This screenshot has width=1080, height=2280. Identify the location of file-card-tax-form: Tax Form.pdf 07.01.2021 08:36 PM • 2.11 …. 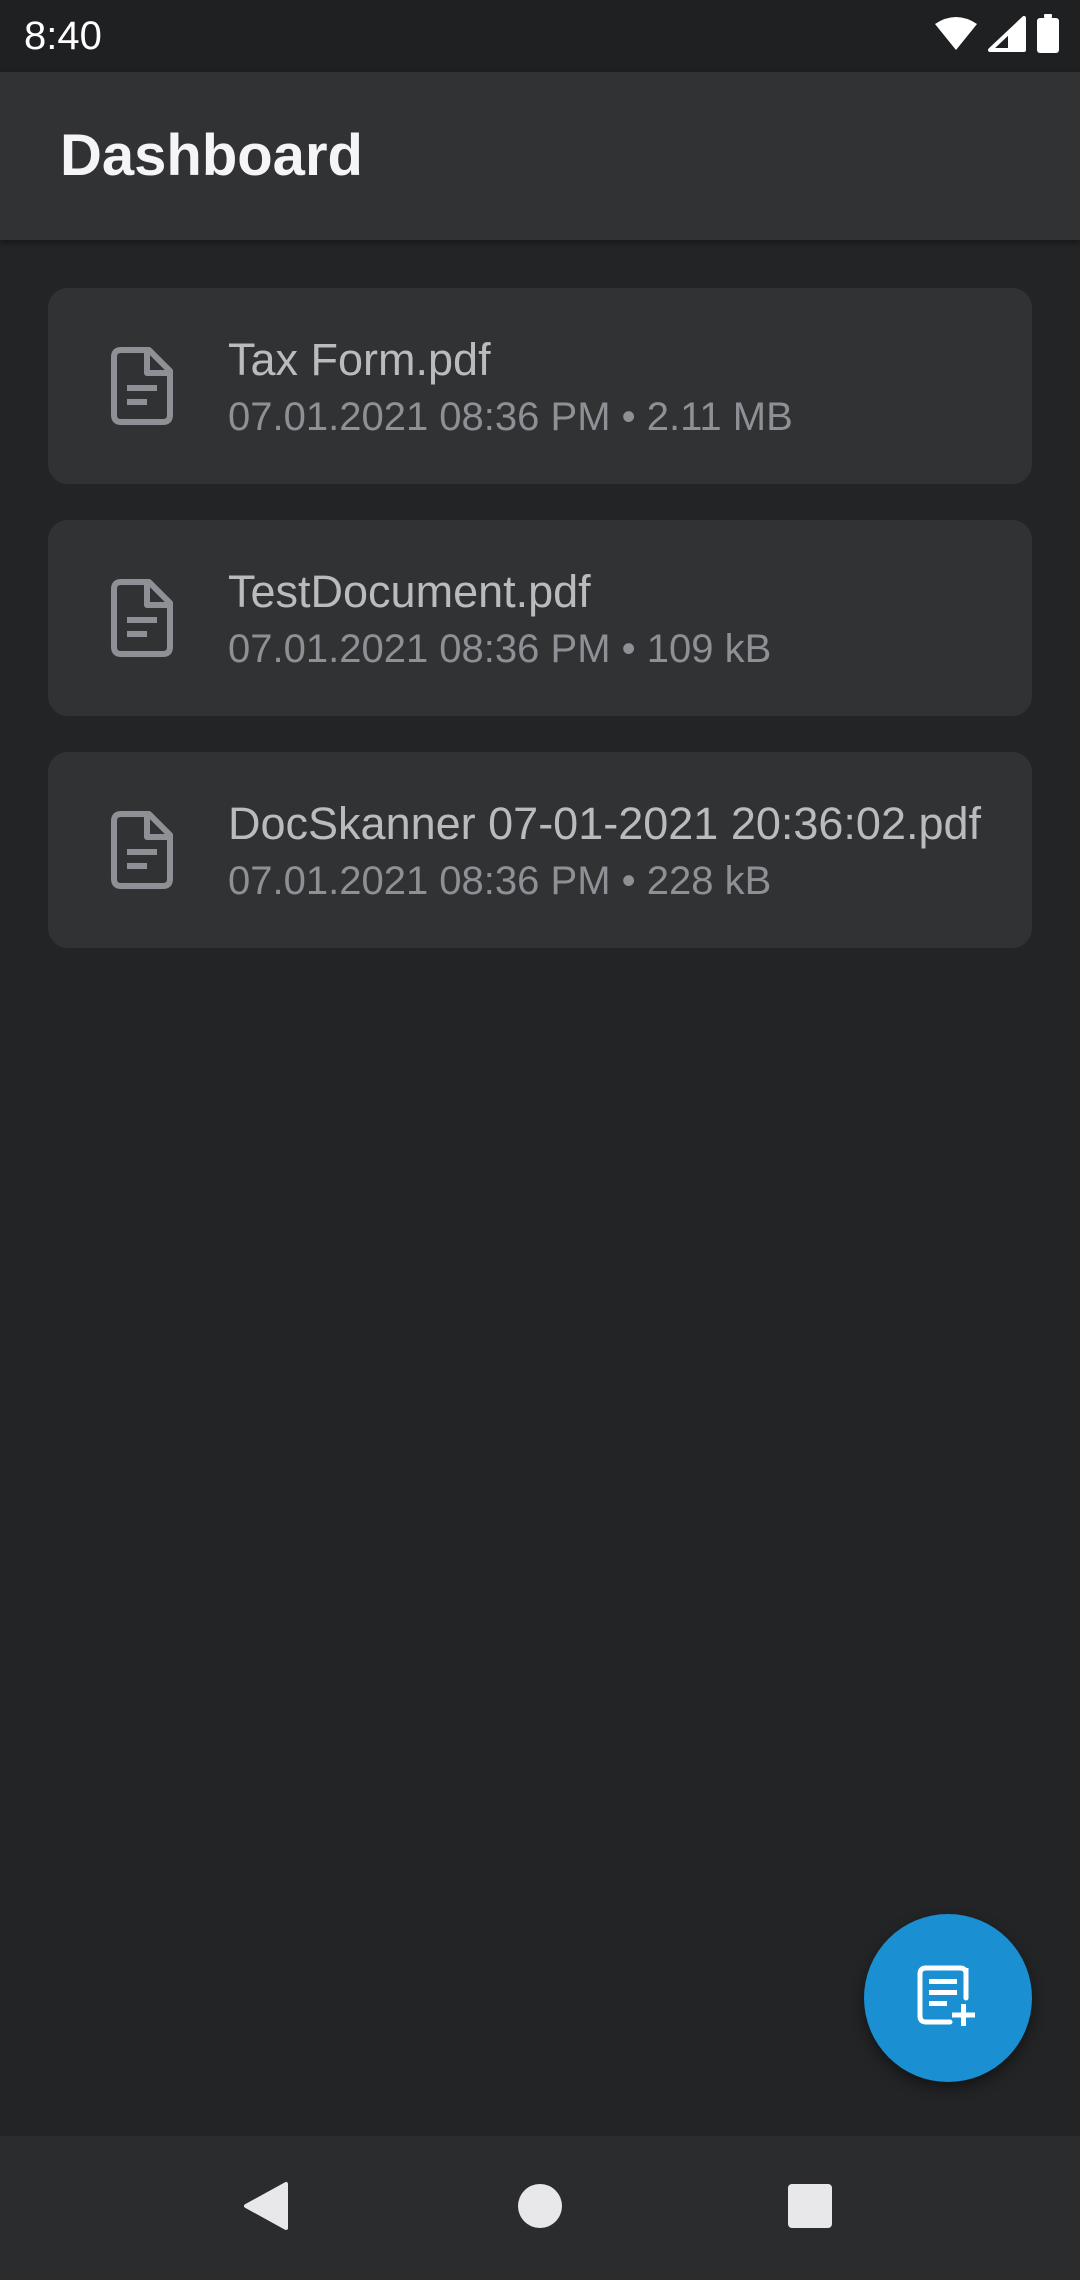
(540, 386).